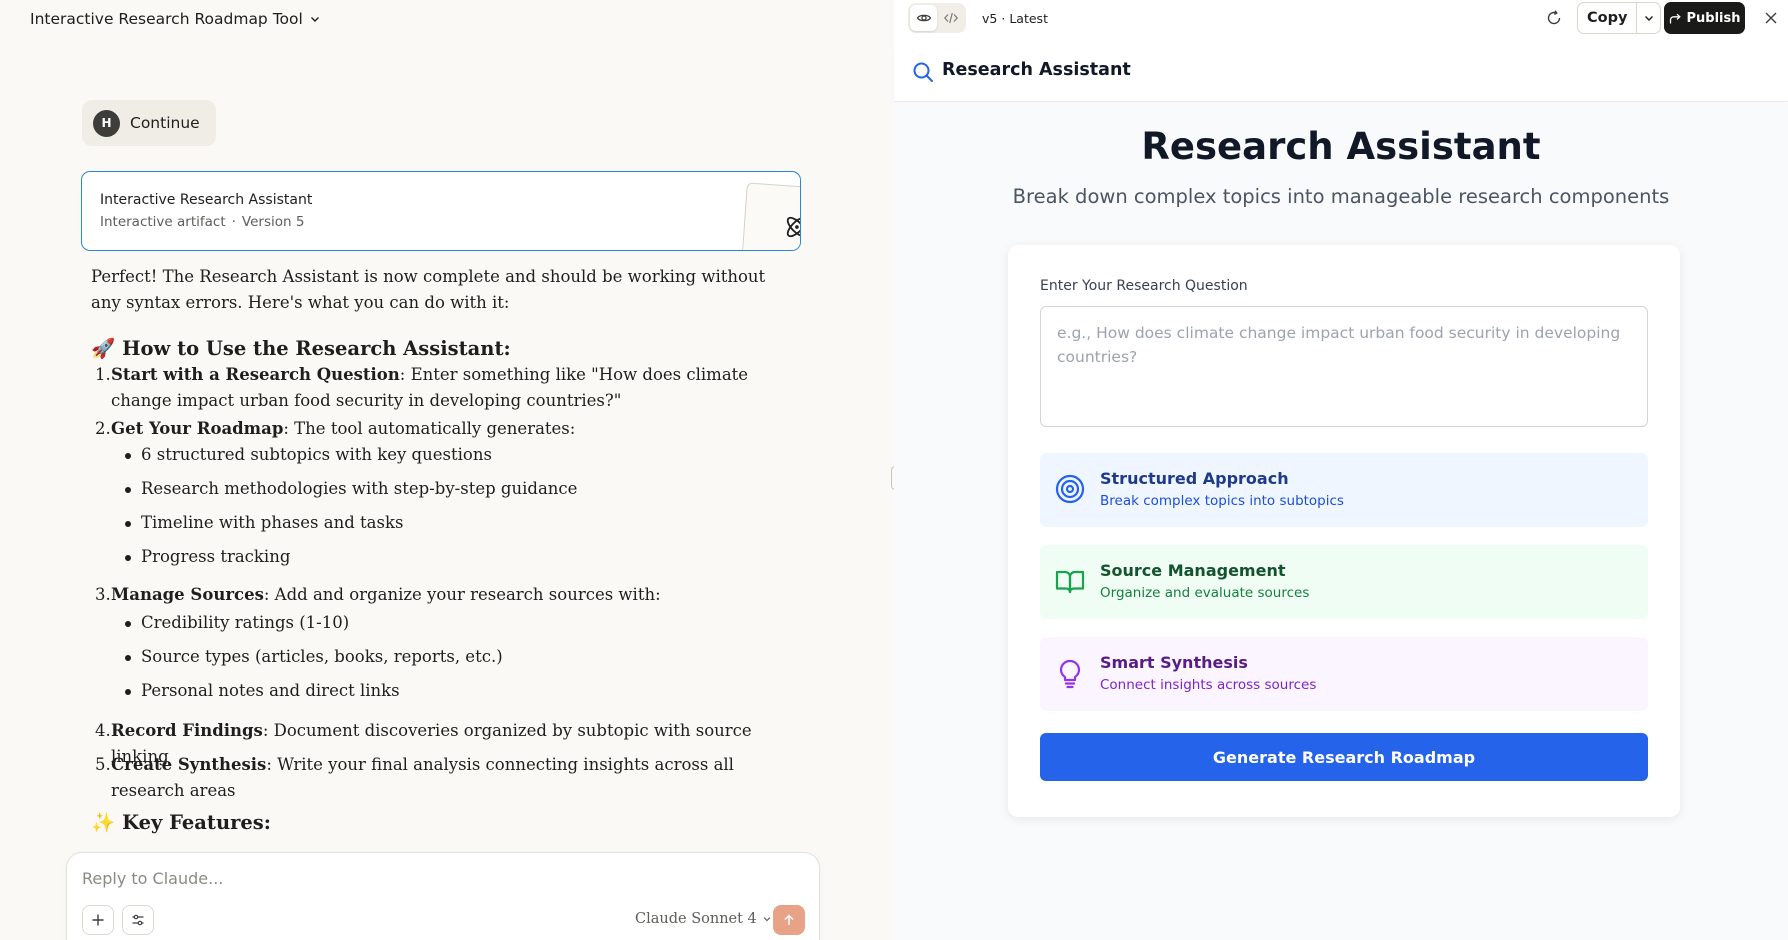 This screenshot has height=940, width=1788. I want to click on version-label: v5, so click(990, 18).